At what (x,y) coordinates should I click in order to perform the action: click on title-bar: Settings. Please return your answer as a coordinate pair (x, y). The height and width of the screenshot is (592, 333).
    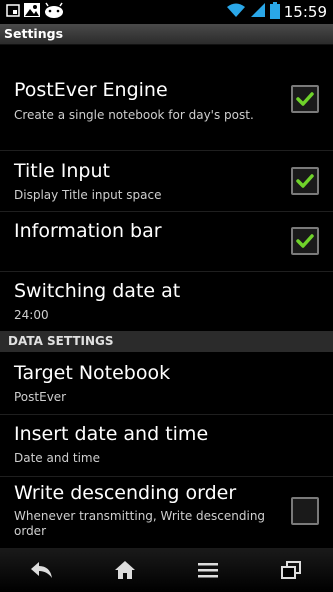
    Looking at the image, I should click on (166, 34).